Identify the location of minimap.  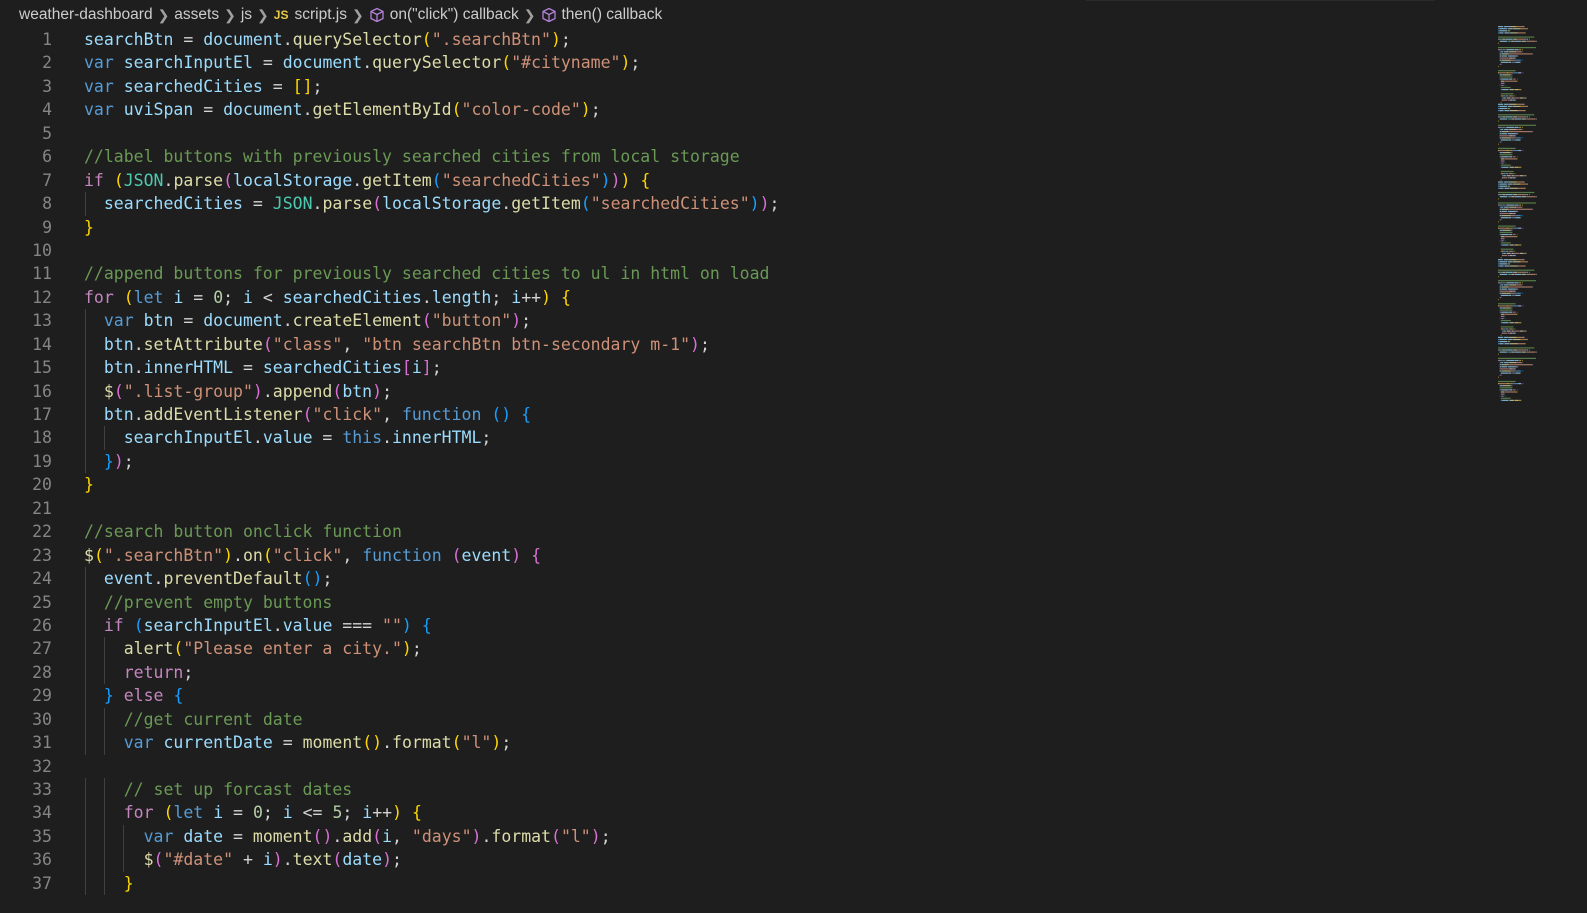
(1534, 216).